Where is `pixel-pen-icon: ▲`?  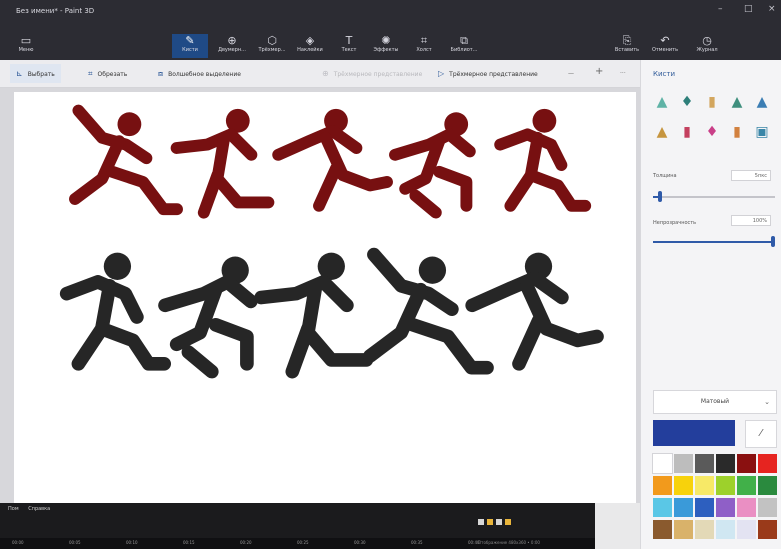
pixel-pen-icon: ▲ is located at coordinates (762, 102).